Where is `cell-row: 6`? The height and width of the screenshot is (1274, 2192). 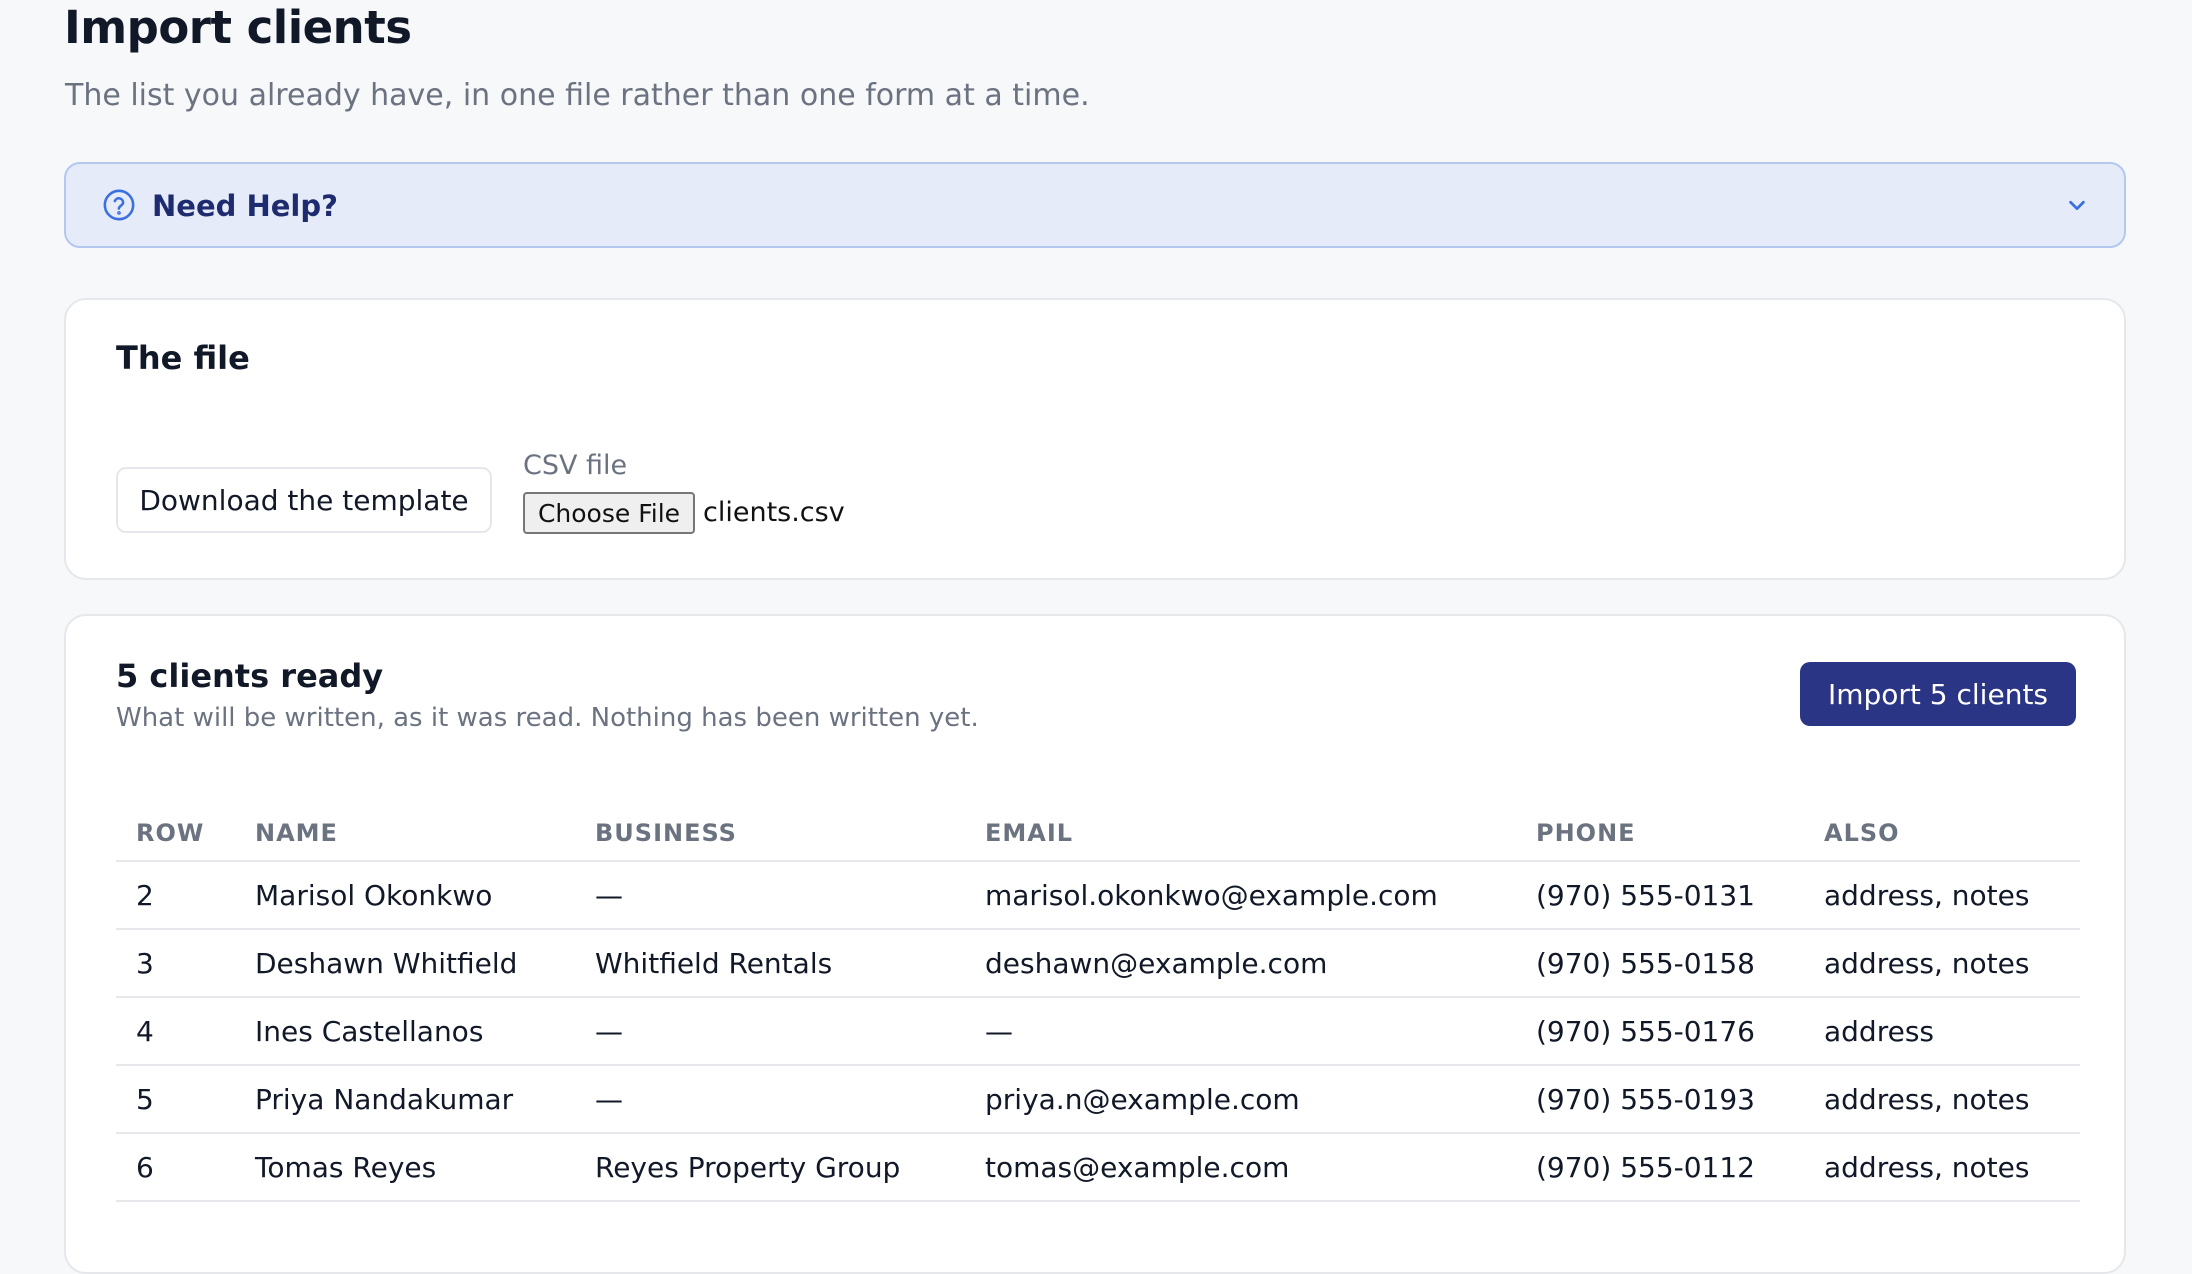
cell-row: 6 is located at coordinates (175, 1167).